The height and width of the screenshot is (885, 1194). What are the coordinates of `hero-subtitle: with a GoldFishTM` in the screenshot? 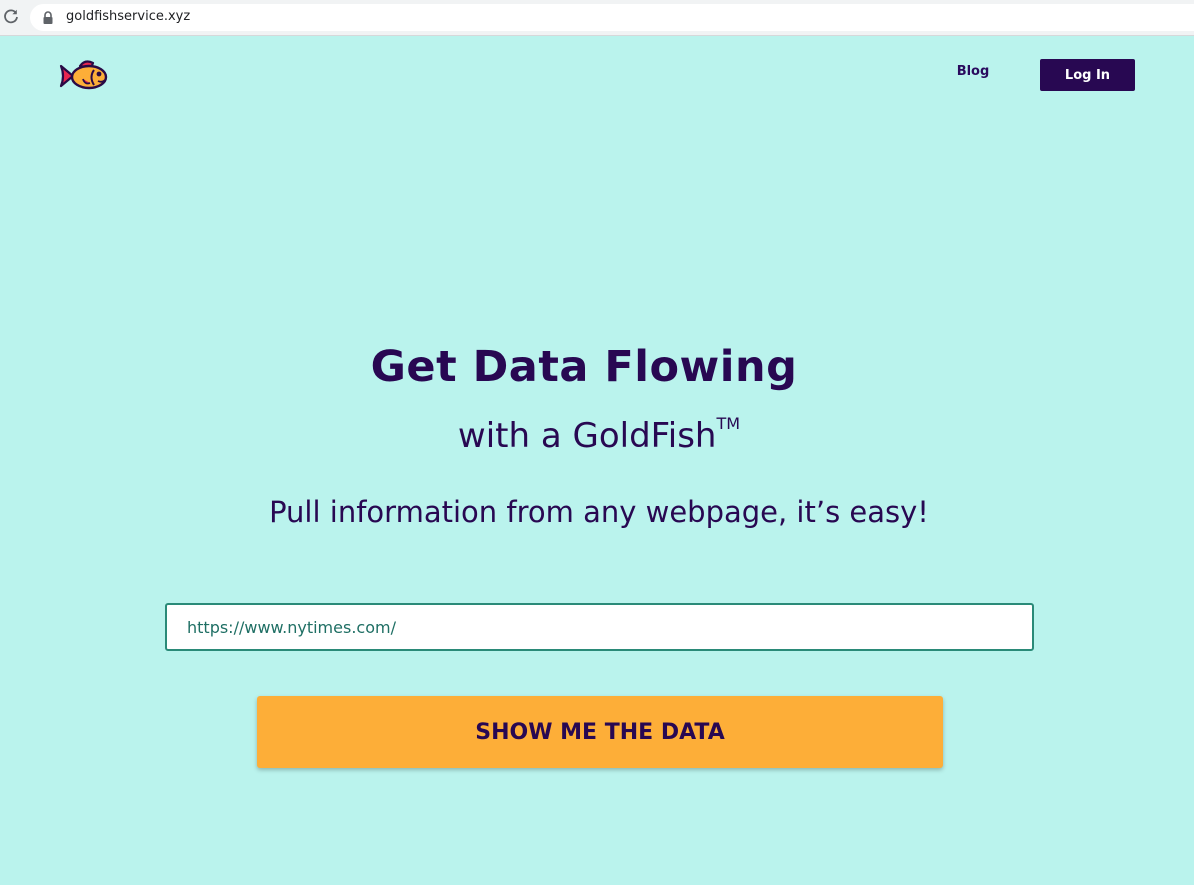 It's located at (597, 435).